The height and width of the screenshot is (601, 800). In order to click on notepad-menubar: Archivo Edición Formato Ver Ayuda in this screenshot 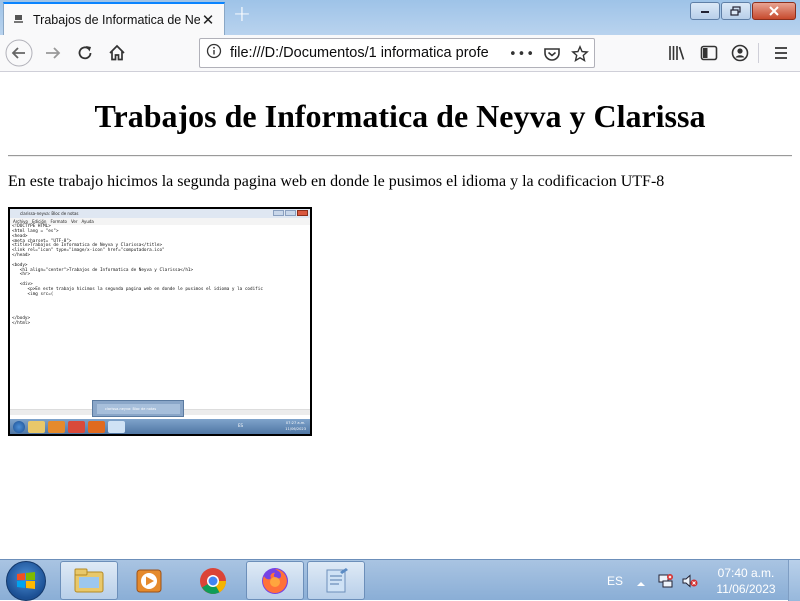, I will do `click(160, 221)`.